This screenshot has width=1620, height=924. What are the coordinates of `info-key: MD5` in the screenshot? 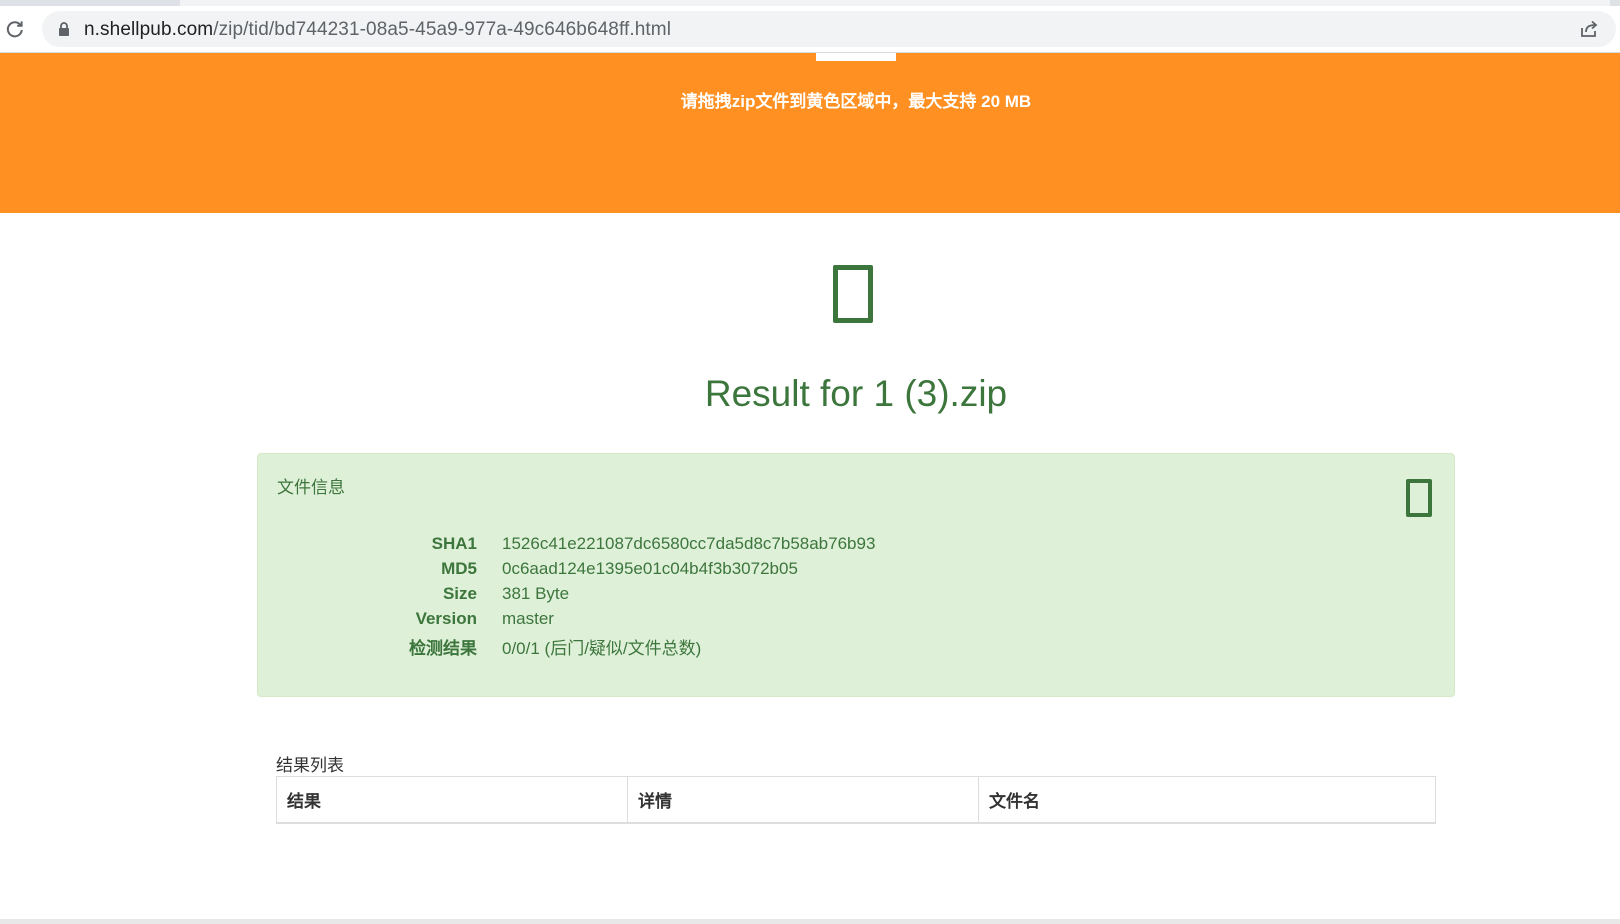 It's located at (459, 568).